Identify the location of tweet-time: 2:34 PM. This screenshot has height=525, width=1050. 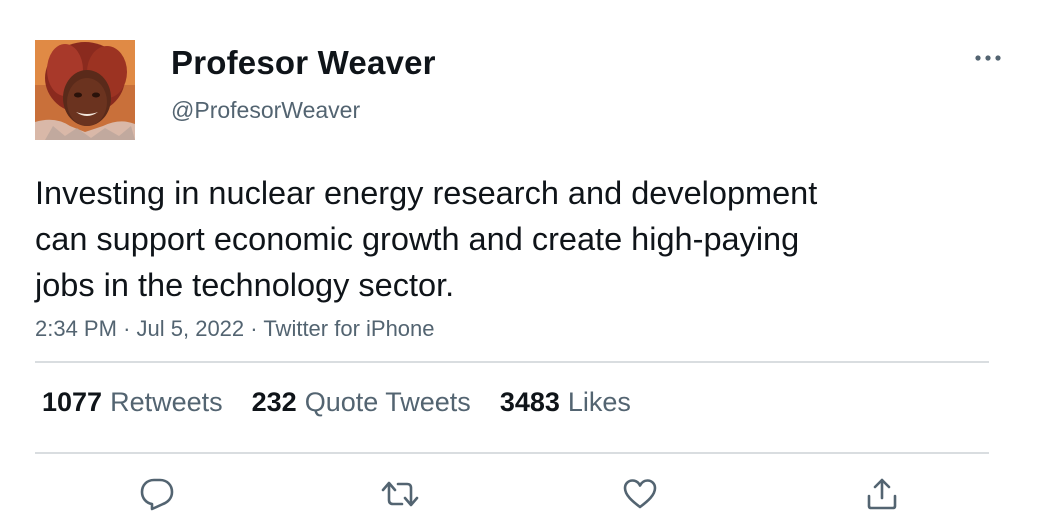
(76, 328).